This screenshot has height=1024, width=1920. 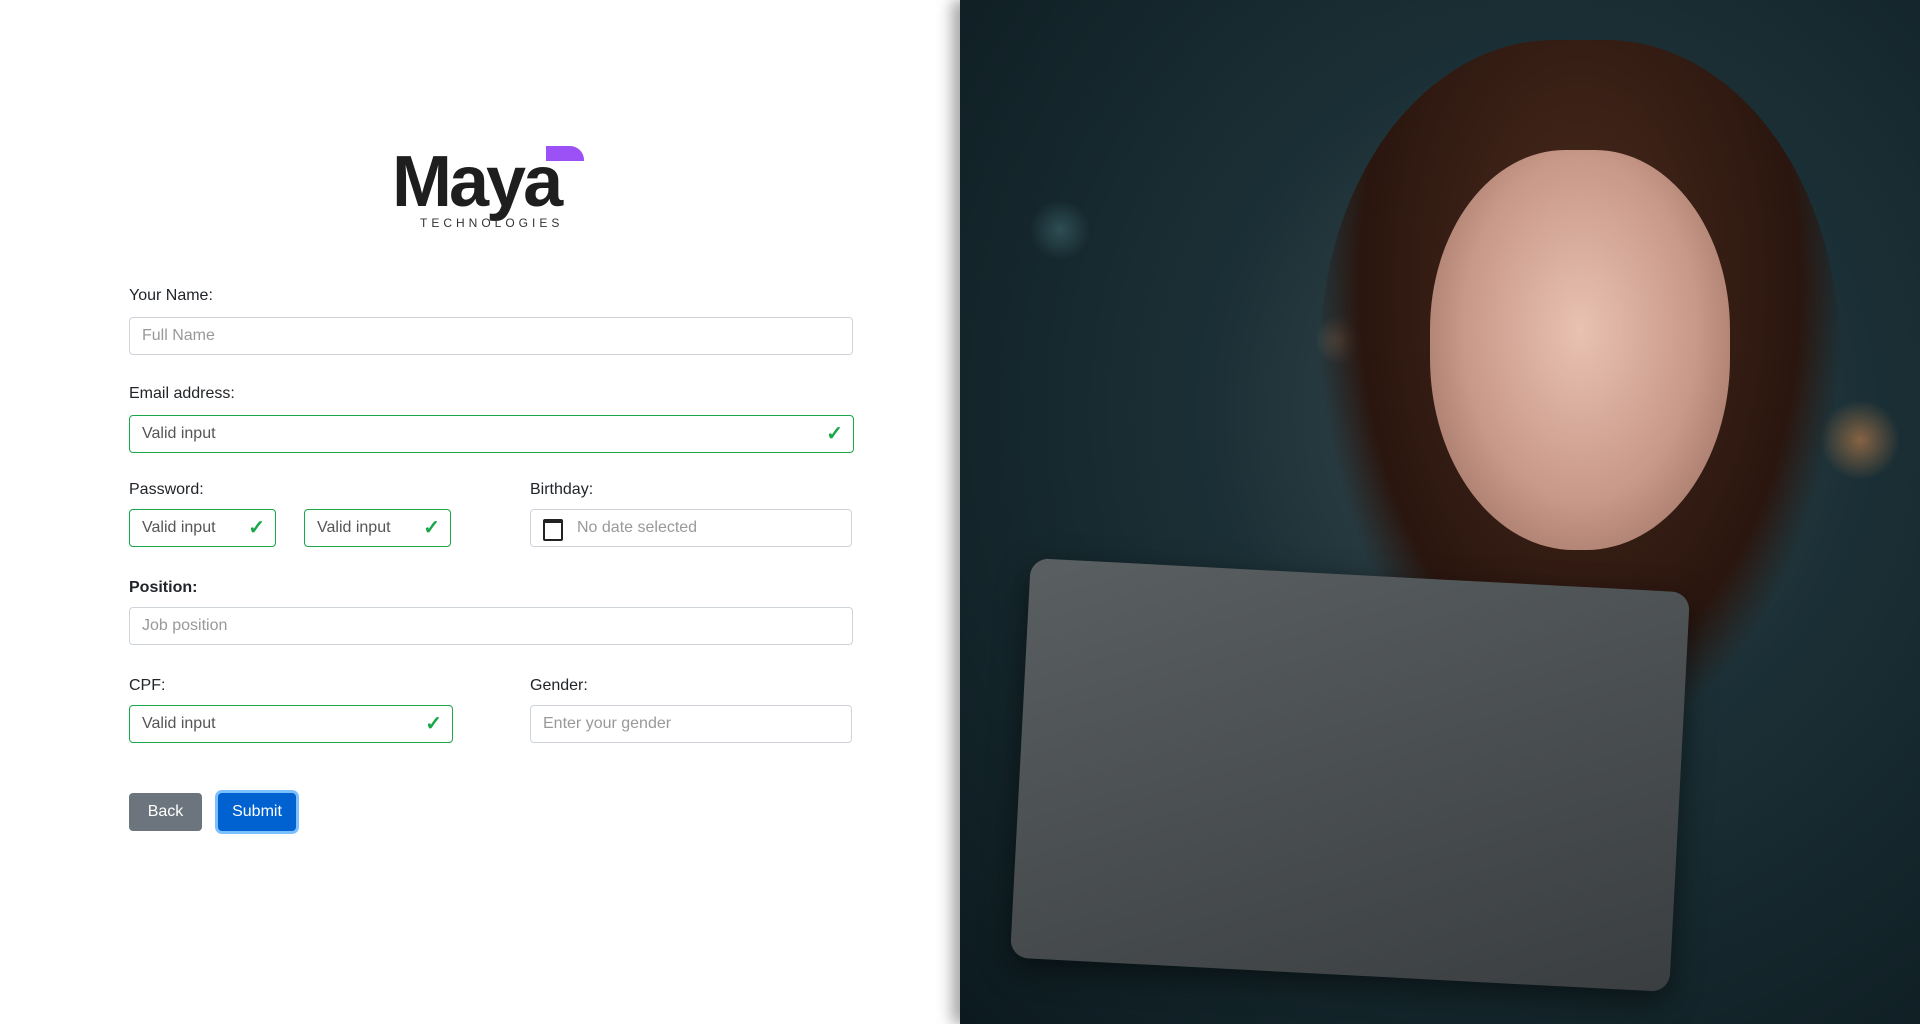 What do you see at coordinates (257, 812) in the screenshot?
I see `submit-button: Submit` at bounding box center [257, 812].